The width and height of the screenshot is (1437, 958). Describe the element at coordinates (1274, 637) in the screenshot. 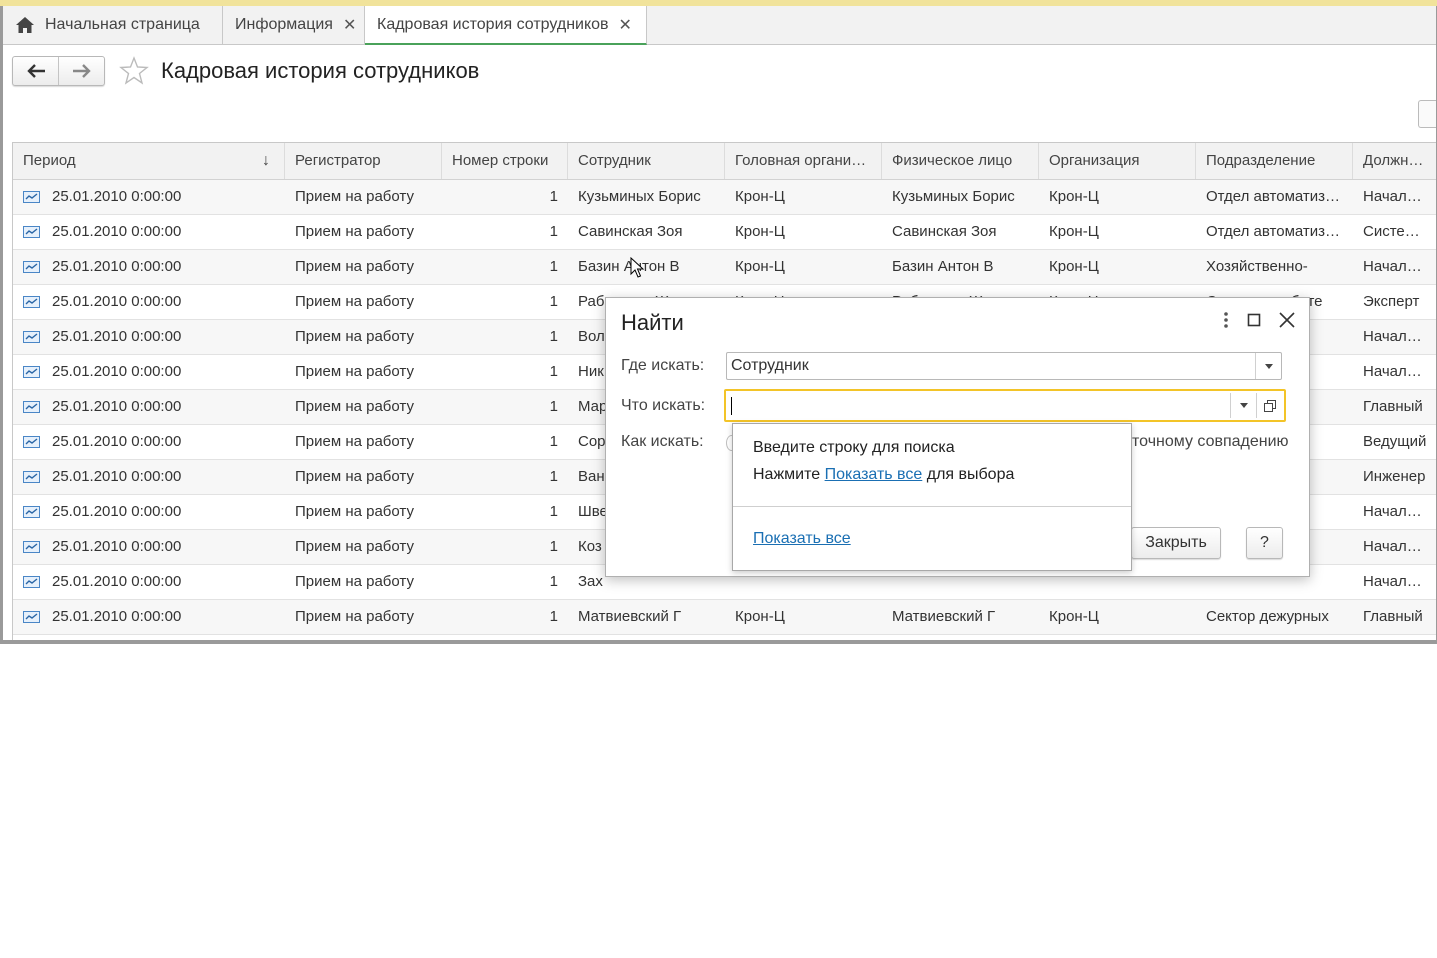

I see `table-cell: Сектор дежурных` at that location.